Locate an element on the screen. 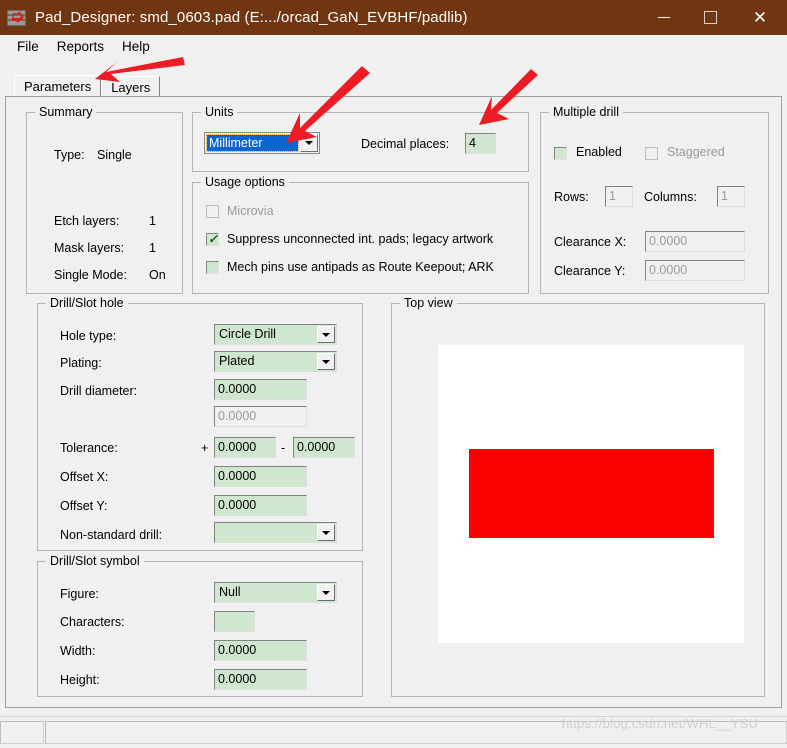 The height and width of the screenshot is (748, 787). decimal-places-input: 4 is located at coordinates (480, 143).